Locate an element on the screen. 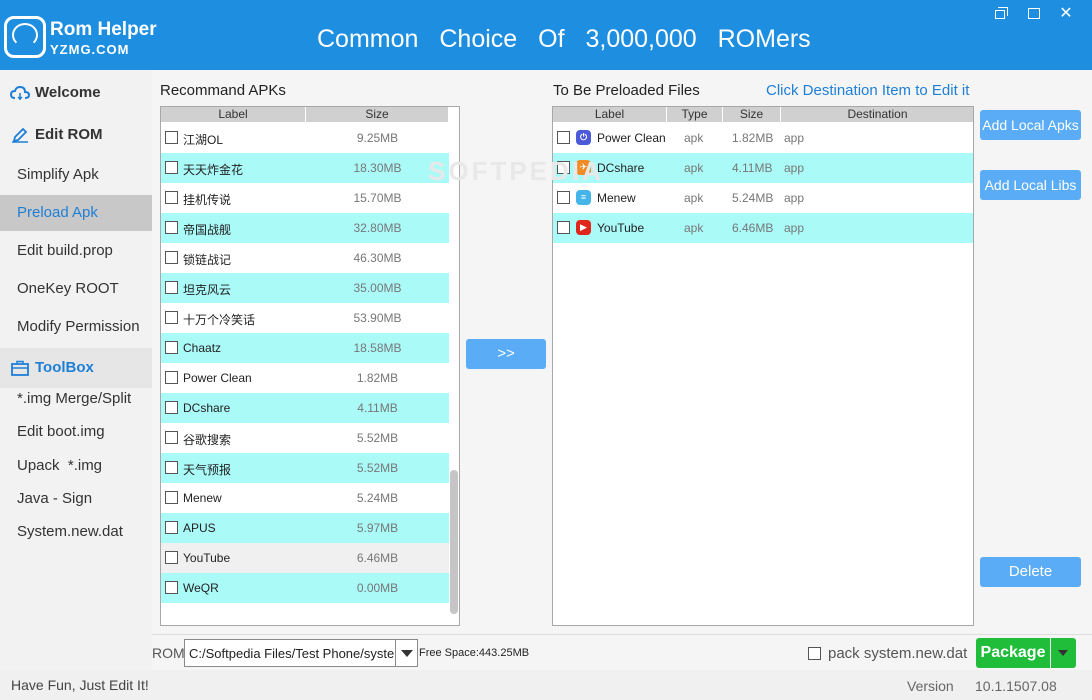 Image resolution: width=1092 pixels, height=700 pixels. pack-system-checkbox is located at coordinates (814, 653).